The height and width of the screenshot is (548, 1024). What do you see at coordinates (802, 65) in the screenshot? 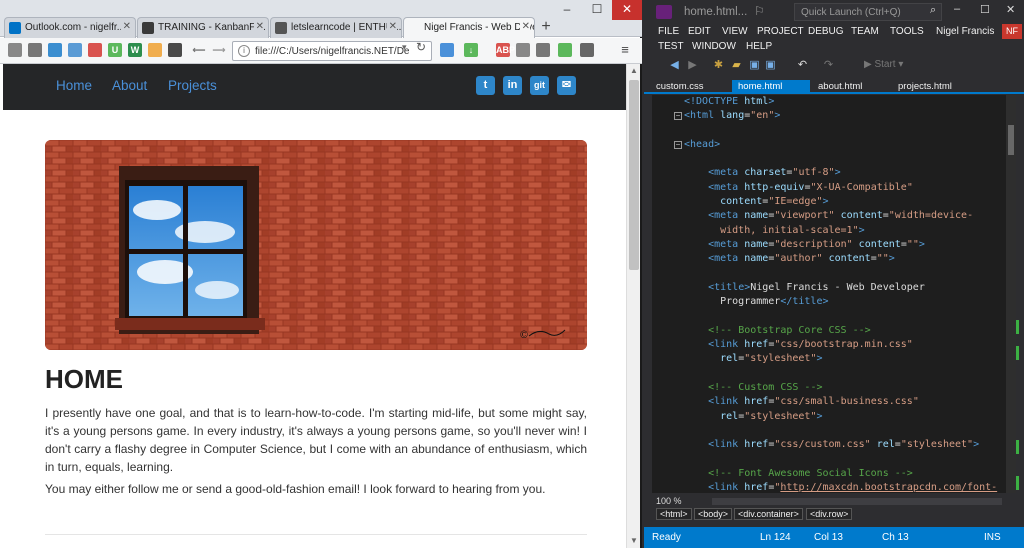
I see `undo-icon: ↶` at bounding box center [802, 65].